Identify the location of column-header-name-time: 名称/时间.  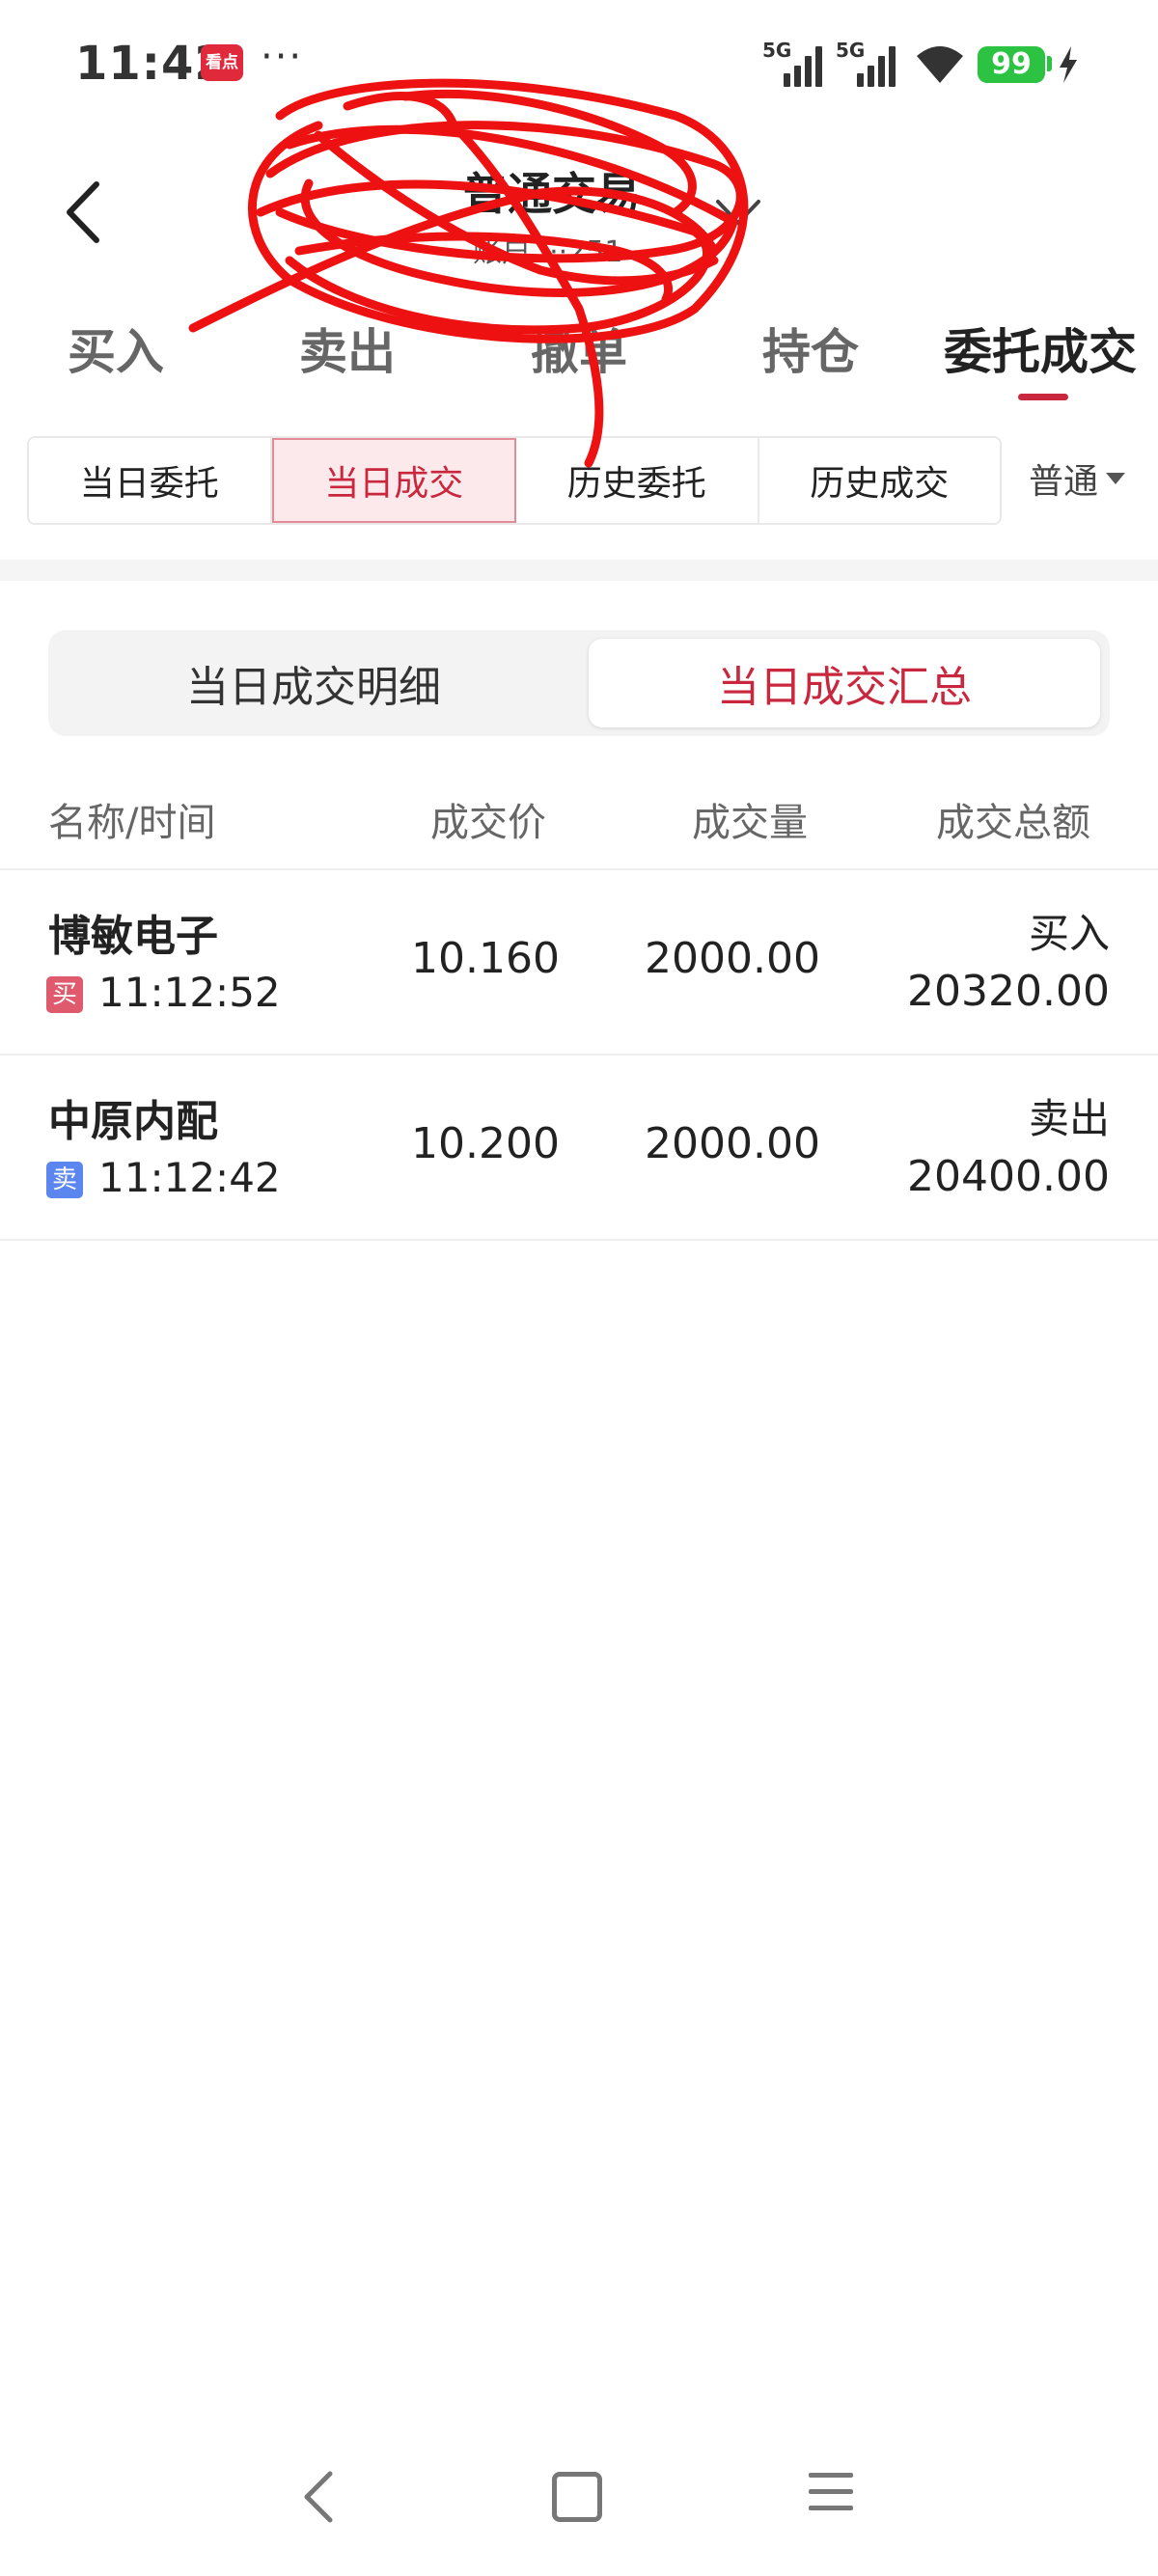
(132, 823).